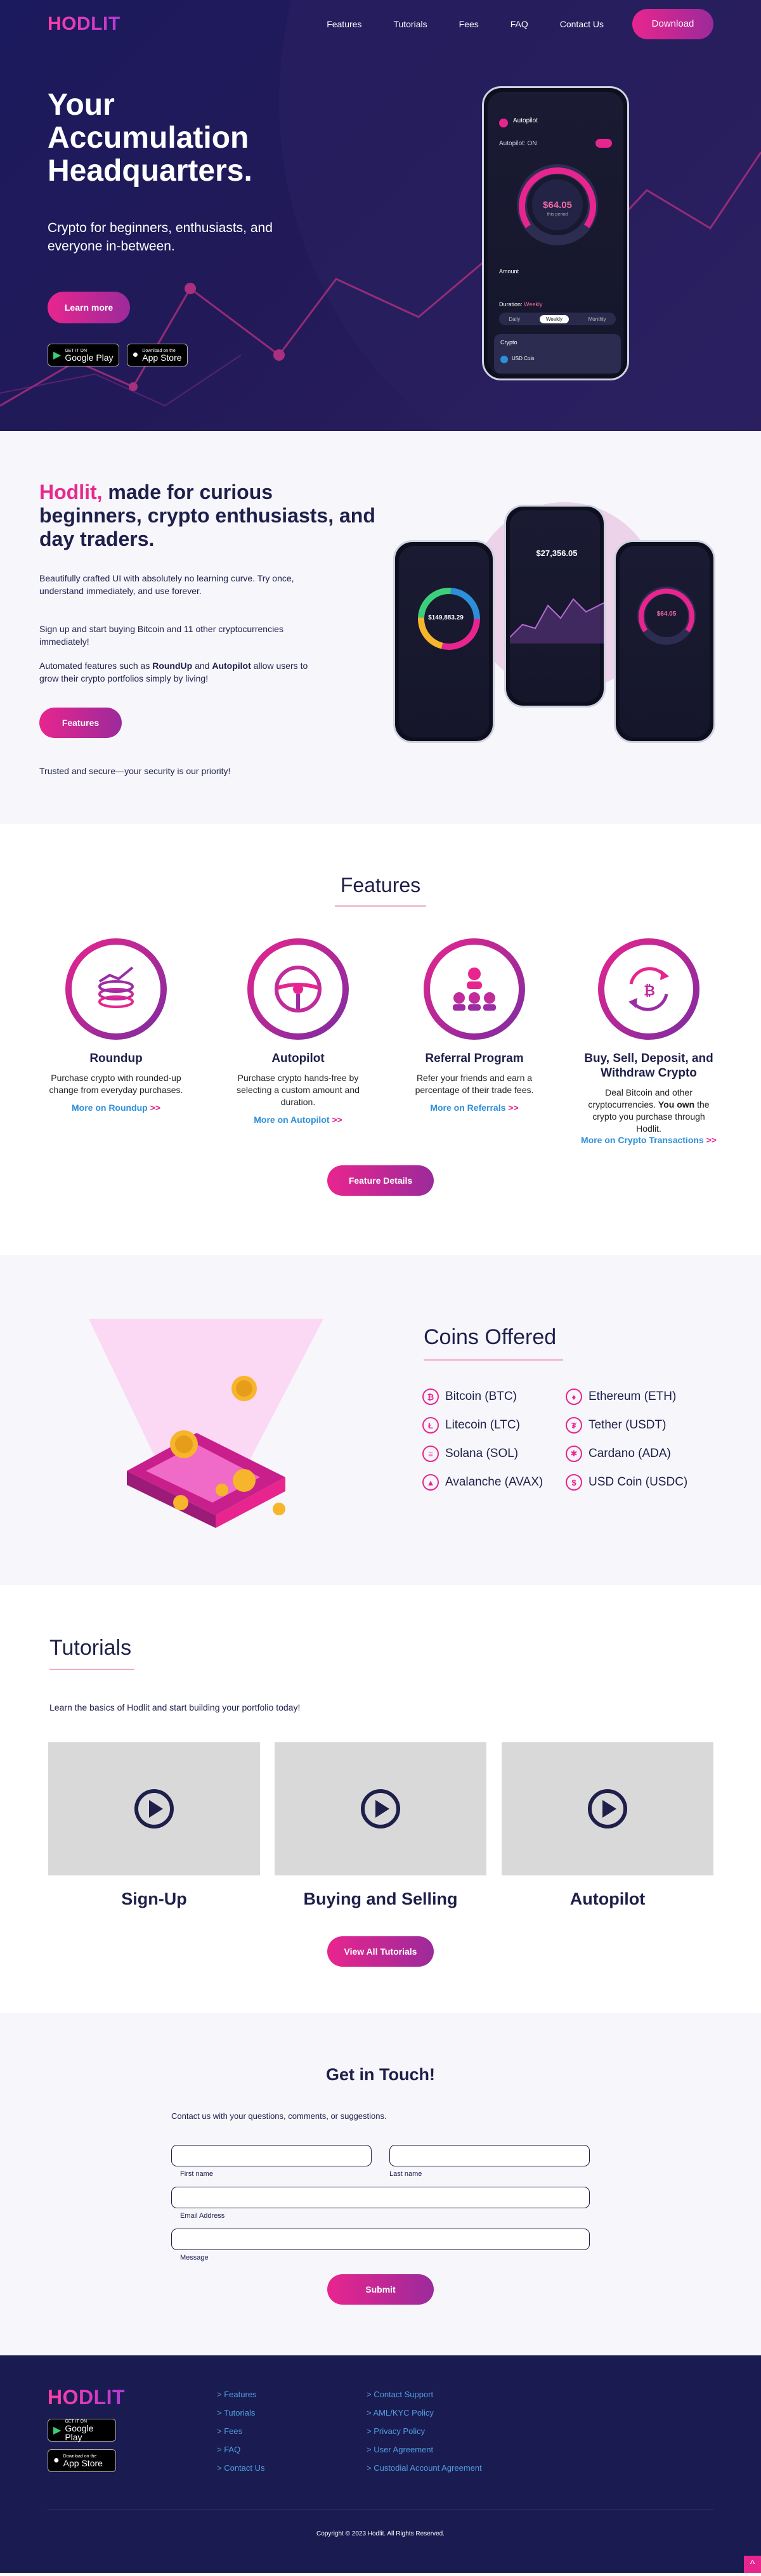 This screenshot has width=761, height=2576. What do you see at coordinates (82, 2430) in the screenshot?
I see `footer-google-play-badge: ▶ GET IT ON Google Play` at bounding box center [82, 2430].